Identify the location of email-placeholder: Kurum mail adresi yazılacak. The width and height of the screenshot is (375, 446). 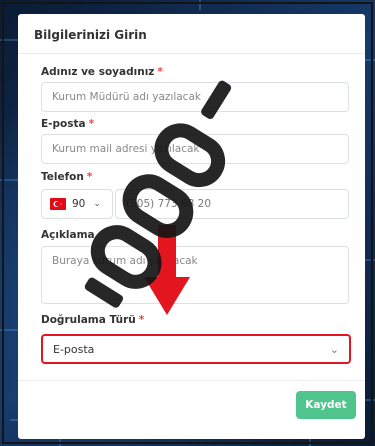
(126, 149).